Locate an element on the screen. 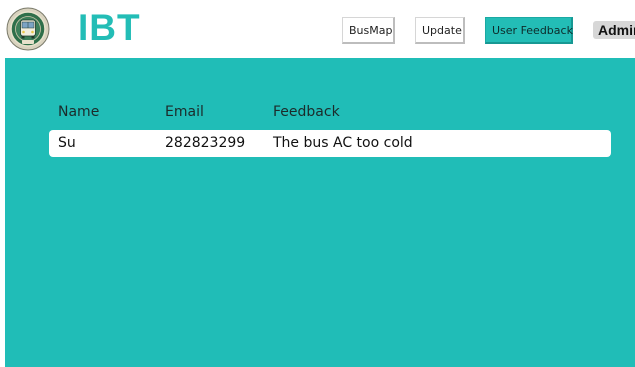 The image size is (635, 367). busmap-button: BusMap is located at coordinates (368, 30).